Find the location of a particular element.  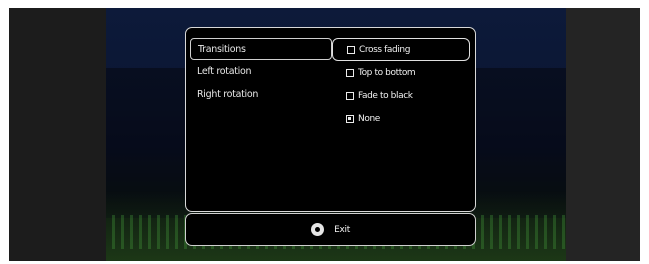

option-label: Cross fading is located at coordinates (385, 49).